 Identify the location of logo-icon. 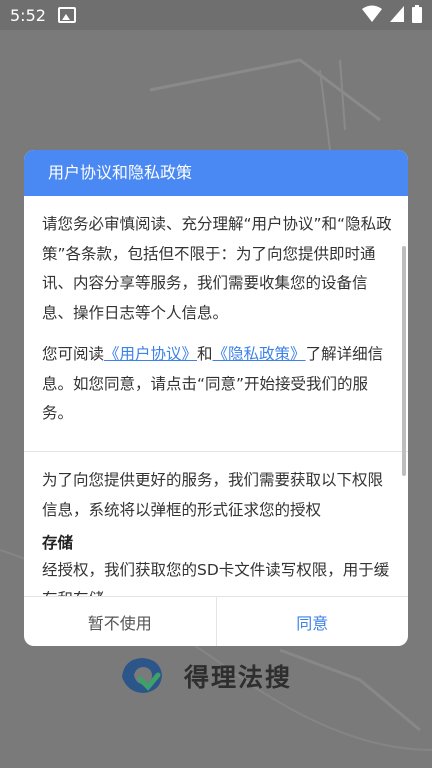
(142, 675).